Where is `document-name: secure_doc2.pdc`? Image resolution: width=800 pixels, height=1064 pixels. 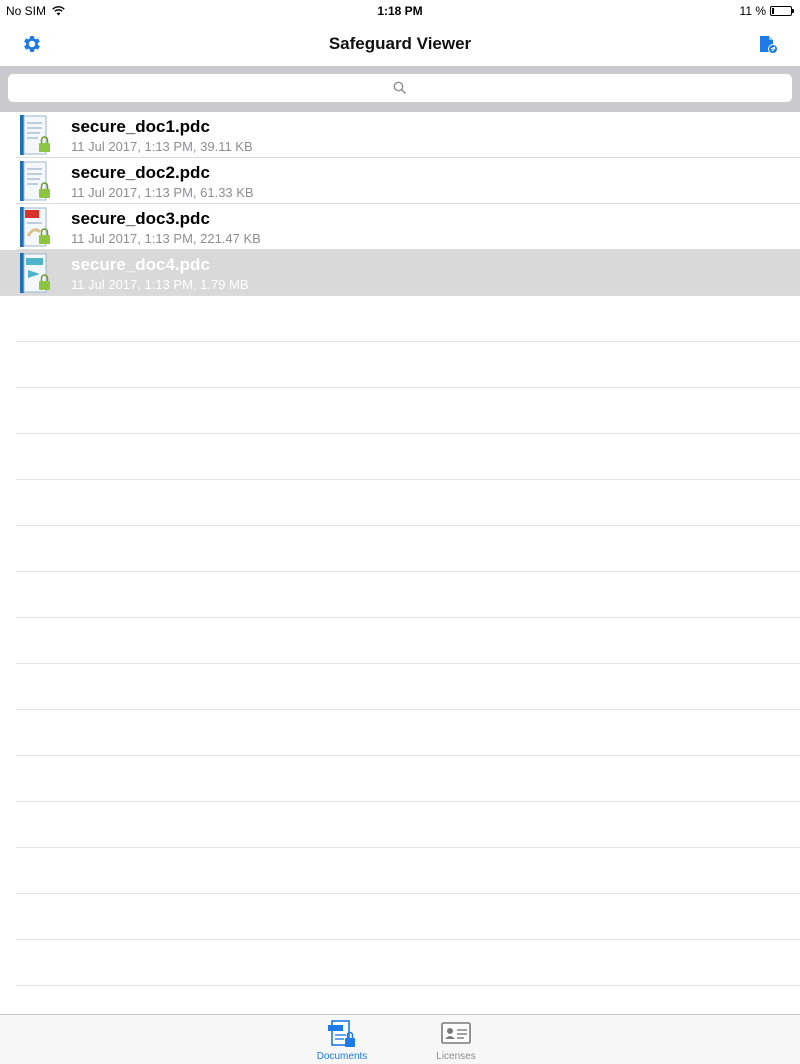
document-name: secure_doc2.pdc is located at coordinates (140, 172).